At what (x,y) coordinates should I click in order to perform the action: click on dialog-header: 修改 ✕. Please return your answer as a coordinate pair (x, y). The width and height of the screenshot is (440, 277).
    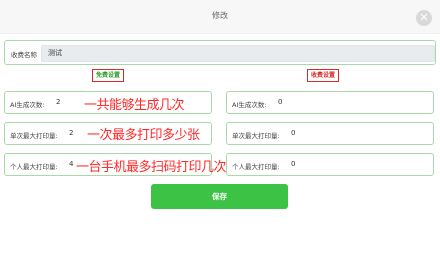
    Looking at the image, I should click on (220, 17).